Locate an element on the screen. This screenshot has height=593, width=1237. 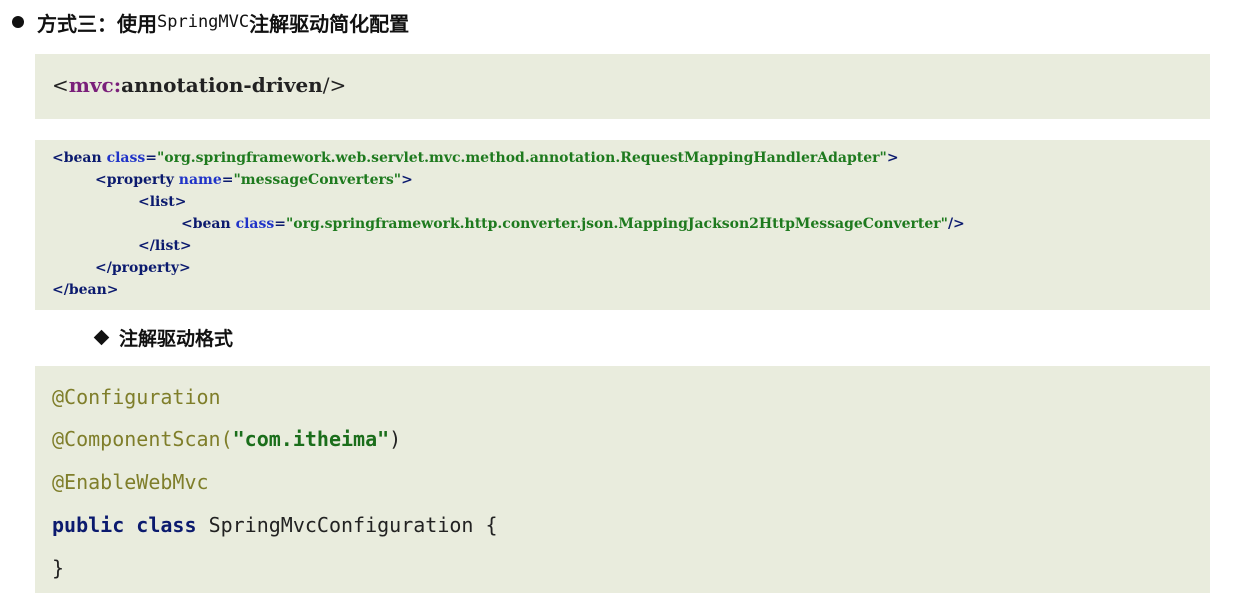
configuration-annotation: @Configuration is located at coordinates (136, 397).